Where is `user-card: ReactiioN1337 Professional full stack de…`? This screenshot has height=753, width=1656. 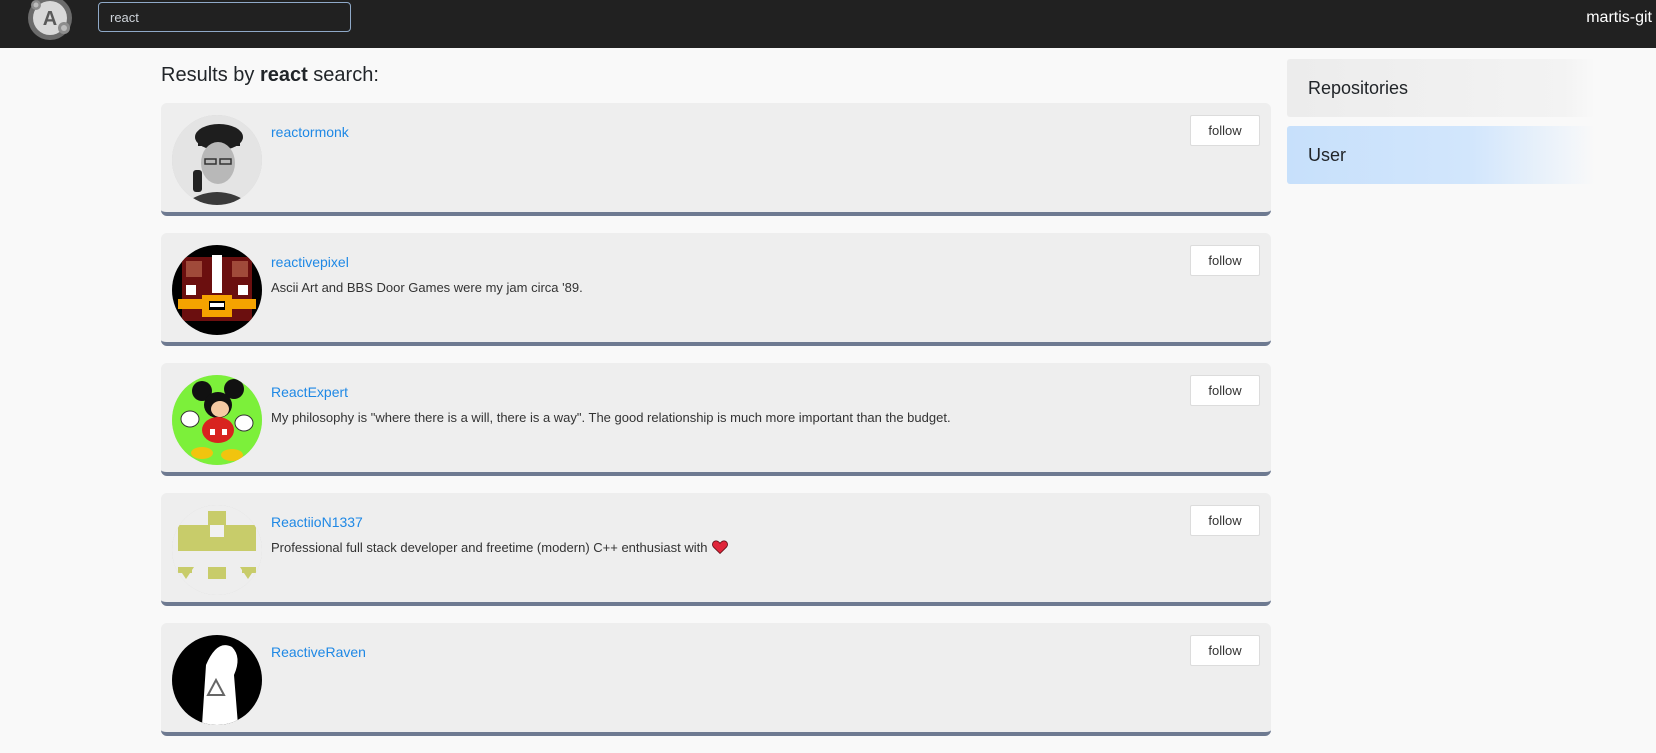 user-card: ReactiioN1337 Professional full stack de… is located at coordinates (716, 549).